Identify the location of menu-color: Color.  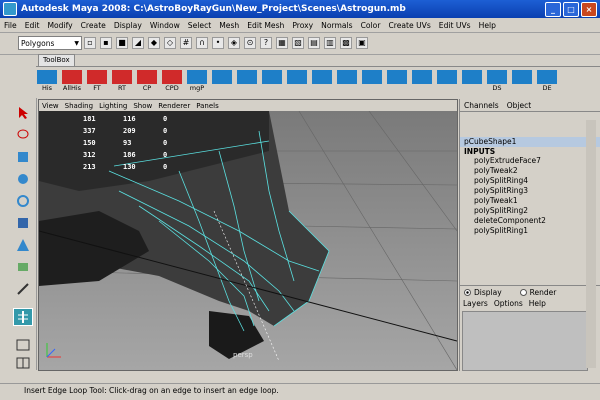
(371, 25).